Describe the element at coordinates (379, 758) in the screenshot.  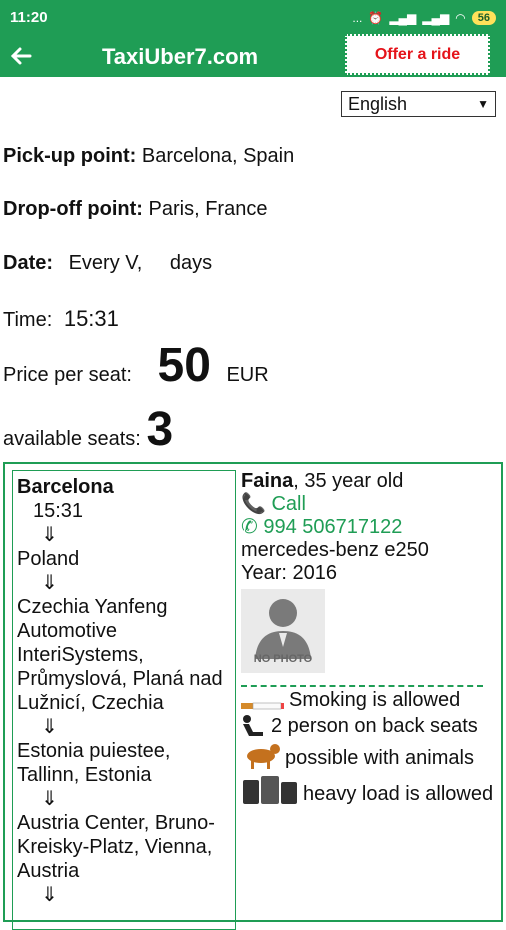
I see `feature-text: possible with animals` at that location.